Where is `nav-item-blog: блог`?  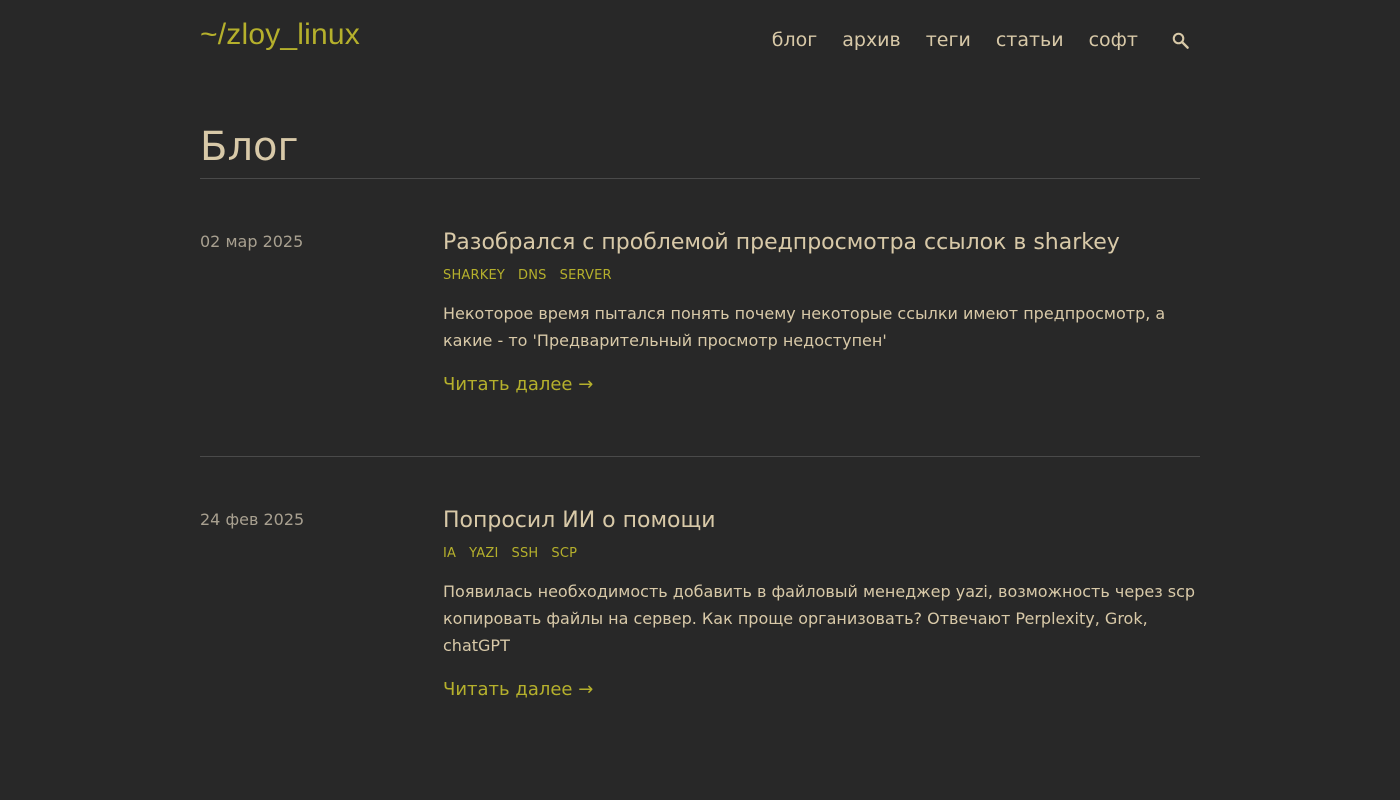 nav-item-blog: блог is located at coordinates (794, 40).